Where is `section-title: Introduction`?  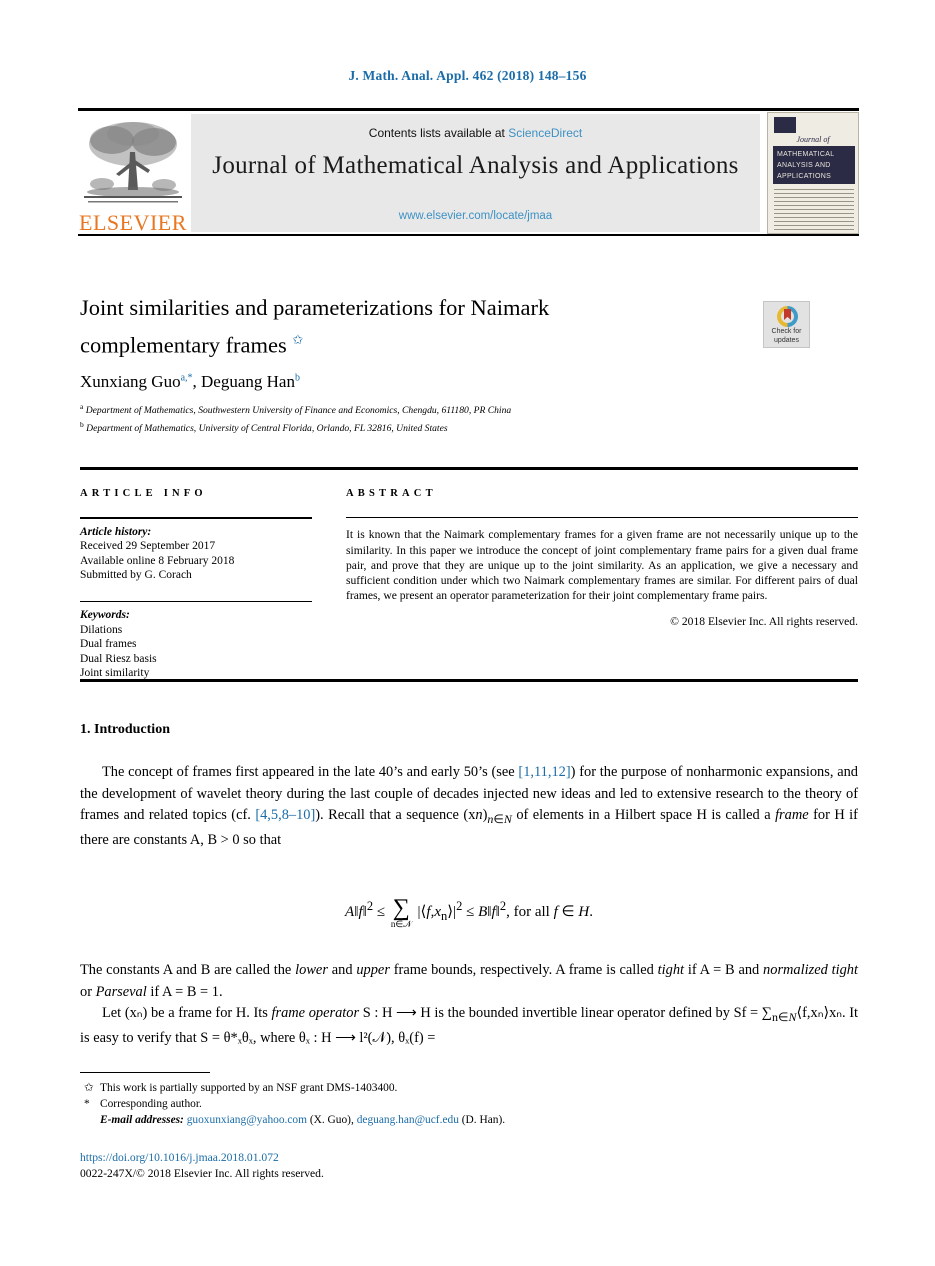
section-title: Introduction is located at coordinates (132, 729).